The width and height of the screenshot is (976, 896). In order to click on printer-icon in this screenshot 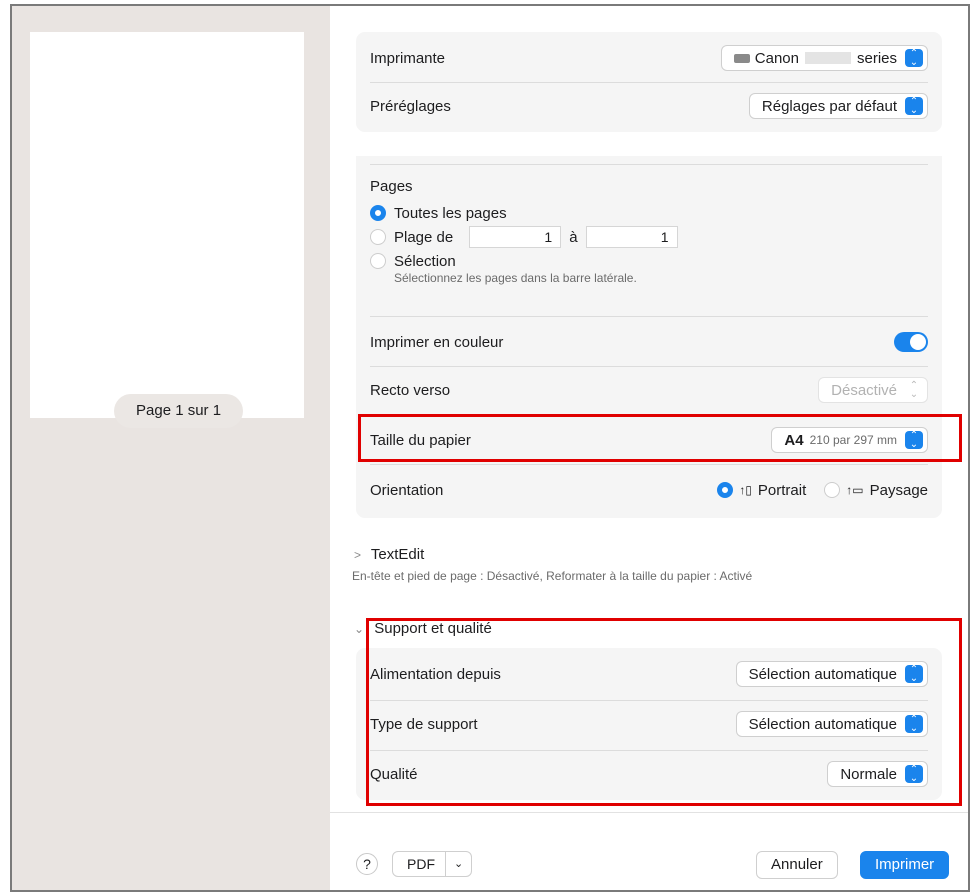, I will do `click(741, 58)`.